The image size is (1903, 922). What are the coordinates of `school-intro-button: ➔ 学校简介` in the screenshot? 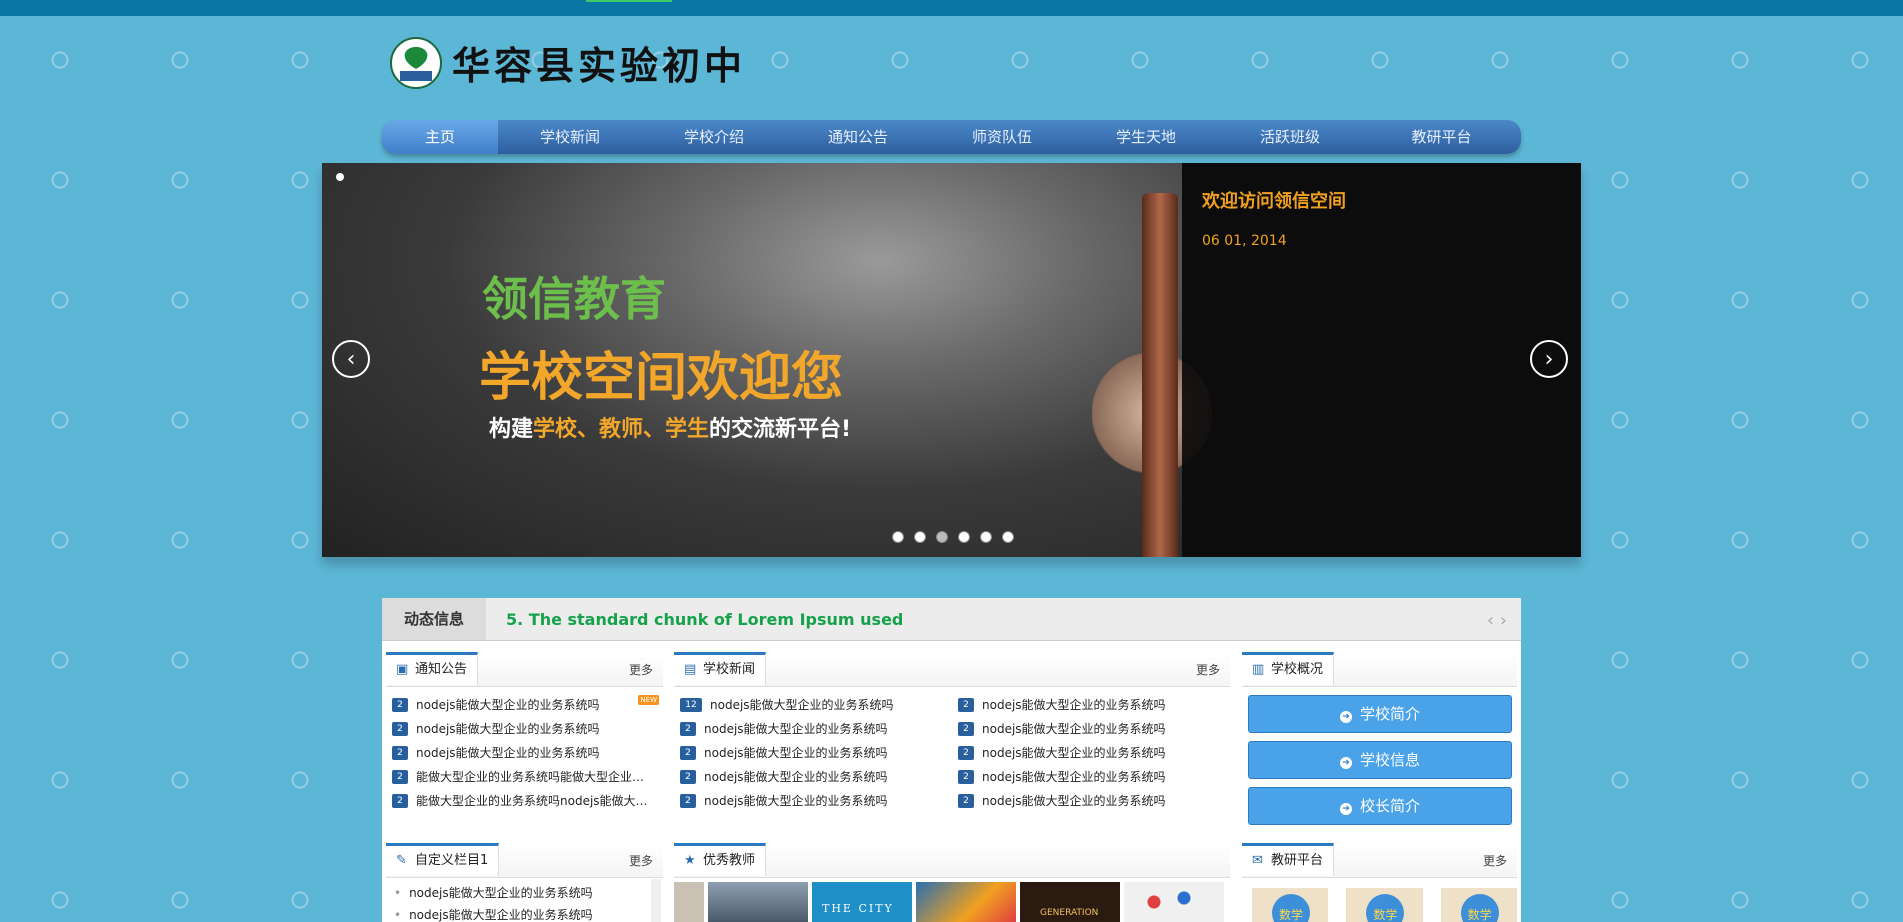 It's located at (1380, 714).